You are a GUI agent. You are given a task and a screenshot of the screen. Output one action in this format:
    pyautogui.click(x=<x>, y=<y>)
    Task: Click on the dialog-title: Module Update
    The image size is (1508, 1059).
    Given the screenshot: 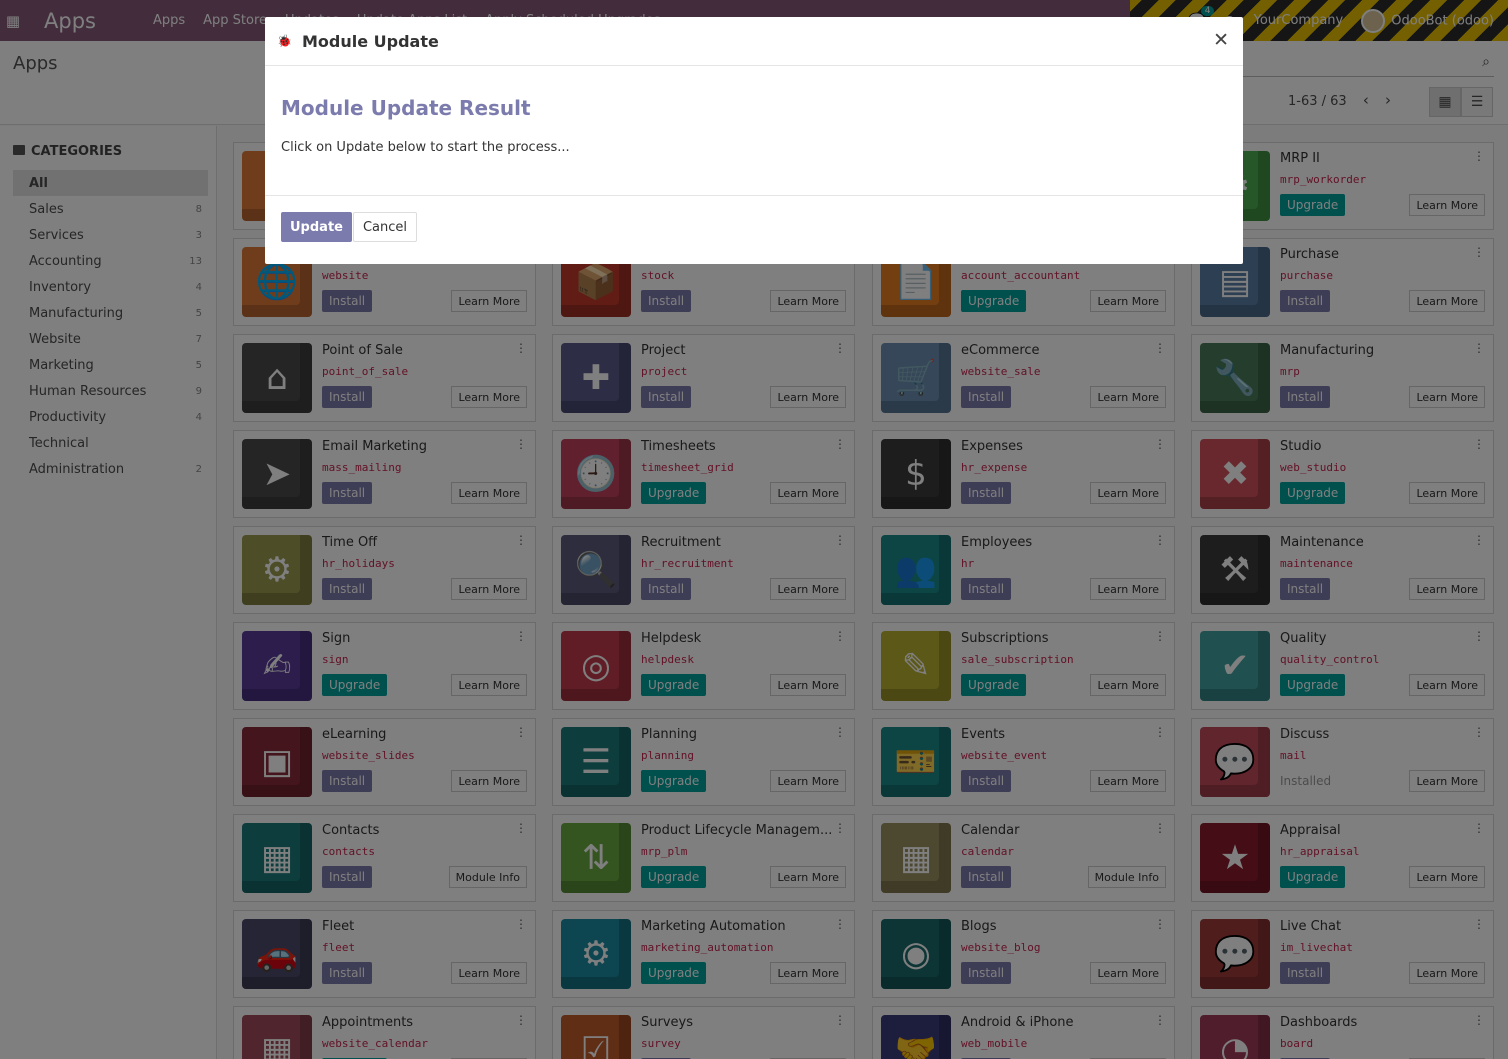 What is the action you would take?
    pyautogui.click(x=370, y=41)
    